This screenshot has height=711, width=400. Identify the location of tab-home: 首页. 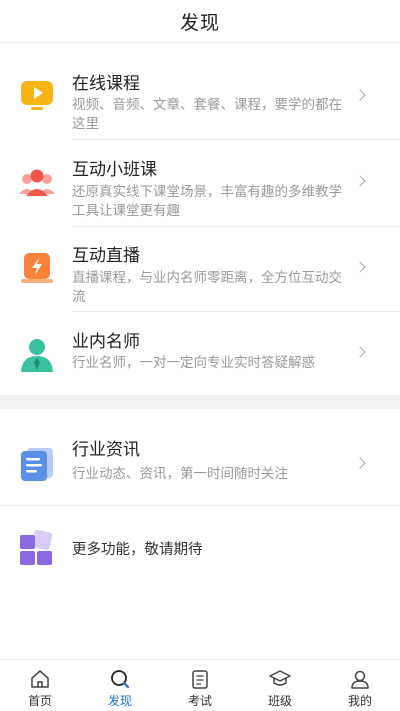
(40, 685).